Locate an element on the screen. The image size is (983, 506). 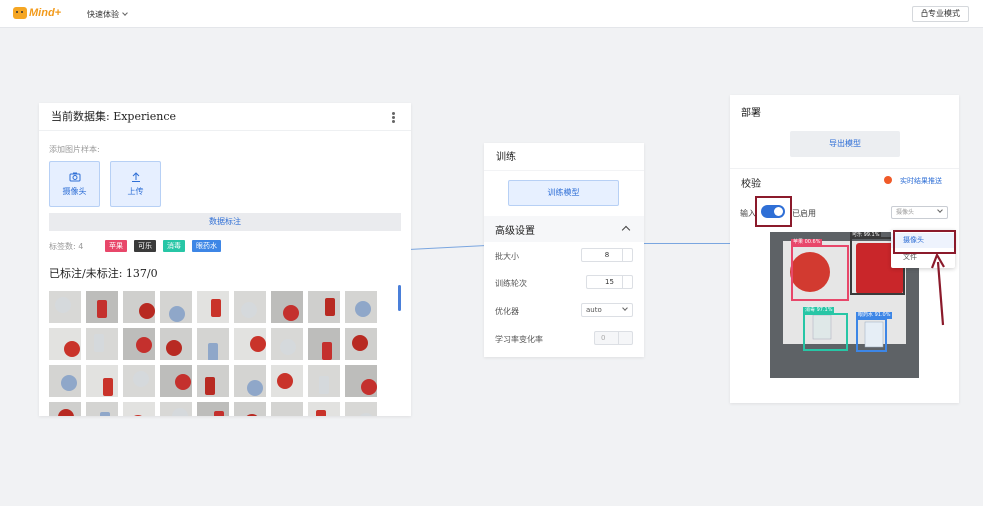
input-source-select: 摄像头 is located at coordinates (919, 212).